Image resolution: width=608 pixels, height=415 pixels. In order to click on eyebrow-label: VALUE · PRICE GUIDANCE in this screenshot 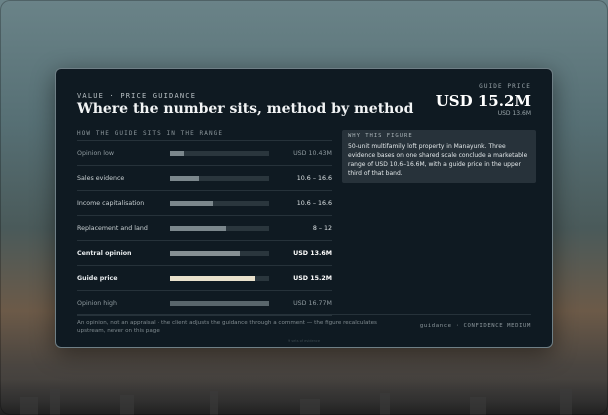, I will do `click(137, 96)`.